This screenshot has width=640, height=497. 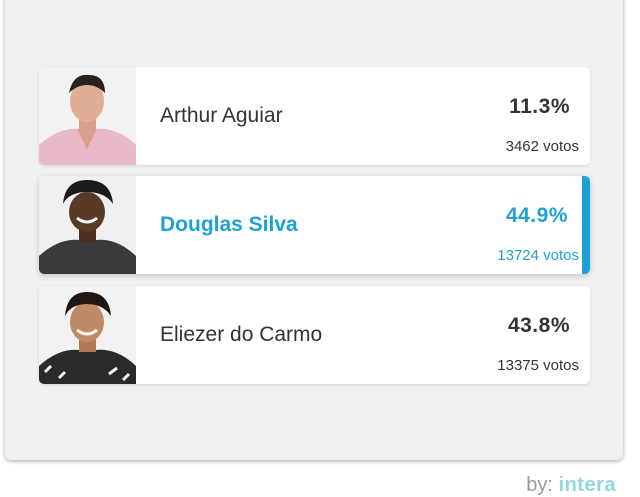 What do you see at coordinates (537, 216) in the screenshot?
I see `candidate-percent: 44.9%` at bounding box center [537, 216].